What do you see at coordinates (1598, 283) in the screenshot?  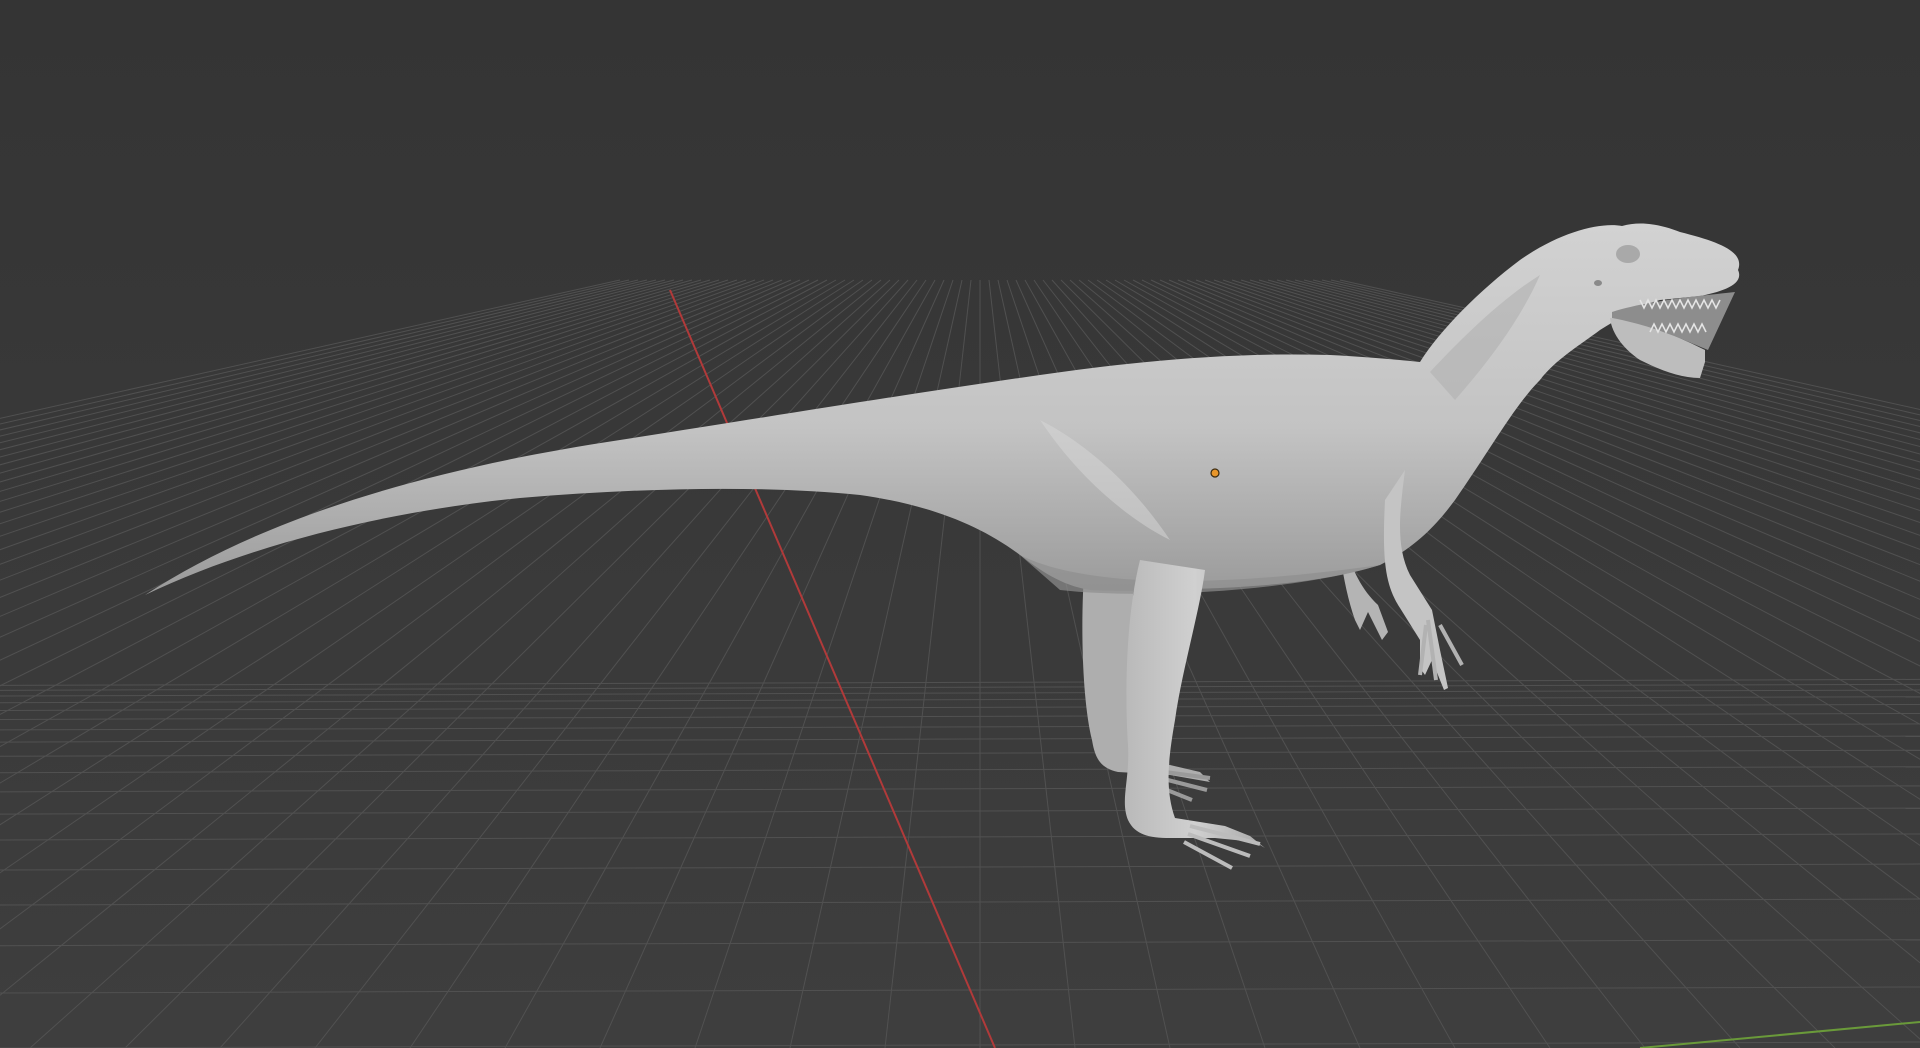 I see `eye` at bounding box center [1598, 283].